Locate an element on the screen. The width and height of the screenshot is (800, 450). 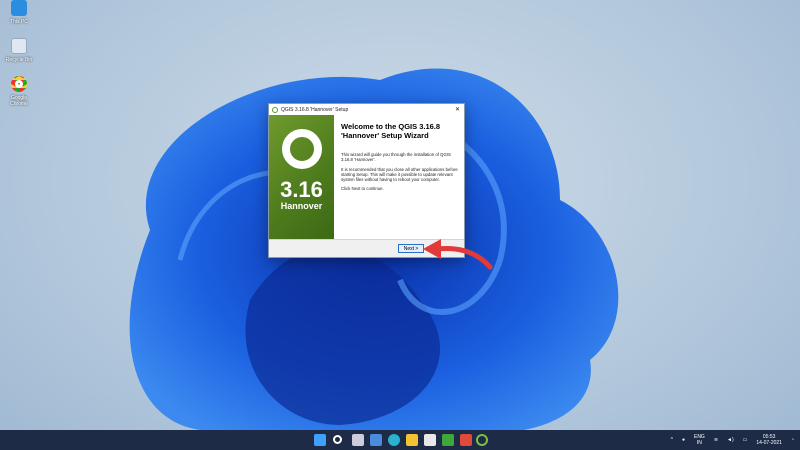
language-indicator: ENG IN is located at coordinates (699, 440).